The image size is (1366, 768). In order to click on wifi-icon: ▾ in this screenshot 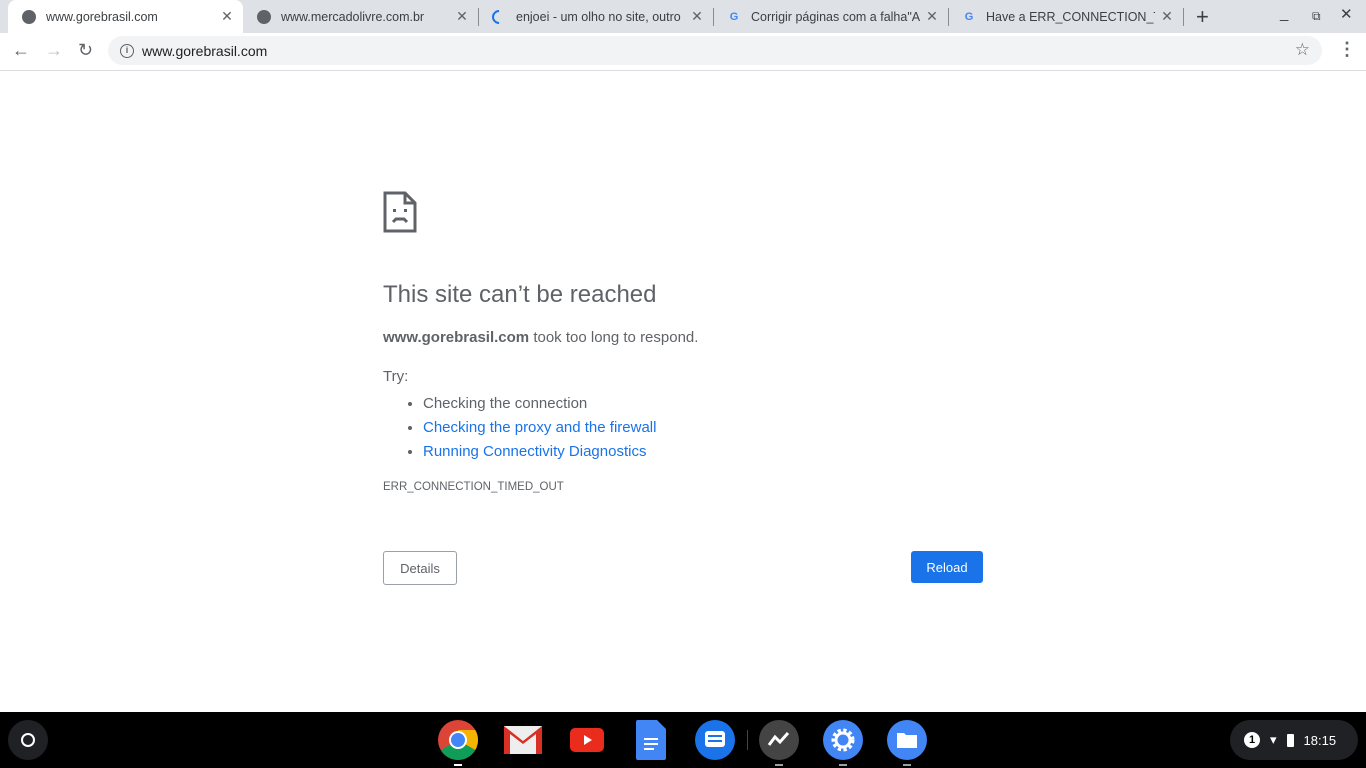, I will do `click(1273, 739)`.